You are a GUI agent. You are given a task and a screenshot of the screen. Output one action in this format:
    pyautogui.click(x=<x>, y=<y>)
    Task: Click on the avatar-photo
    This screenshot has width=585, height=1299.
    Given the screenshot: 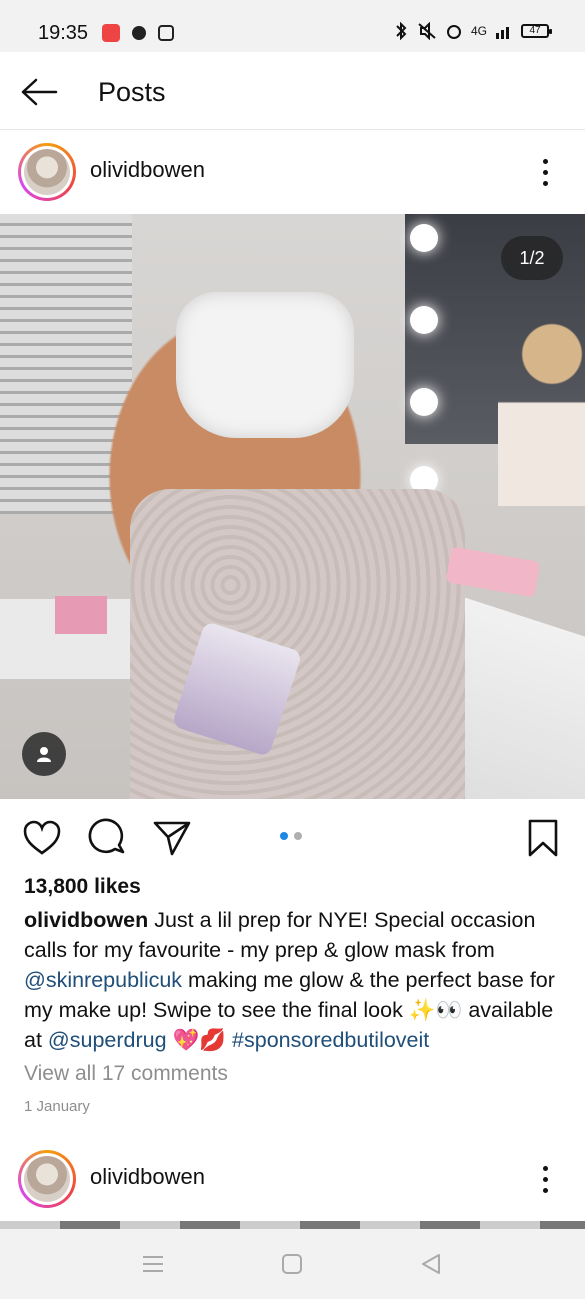 What is the action you would take?
    pyautogui.click(x=47, y=172)
    